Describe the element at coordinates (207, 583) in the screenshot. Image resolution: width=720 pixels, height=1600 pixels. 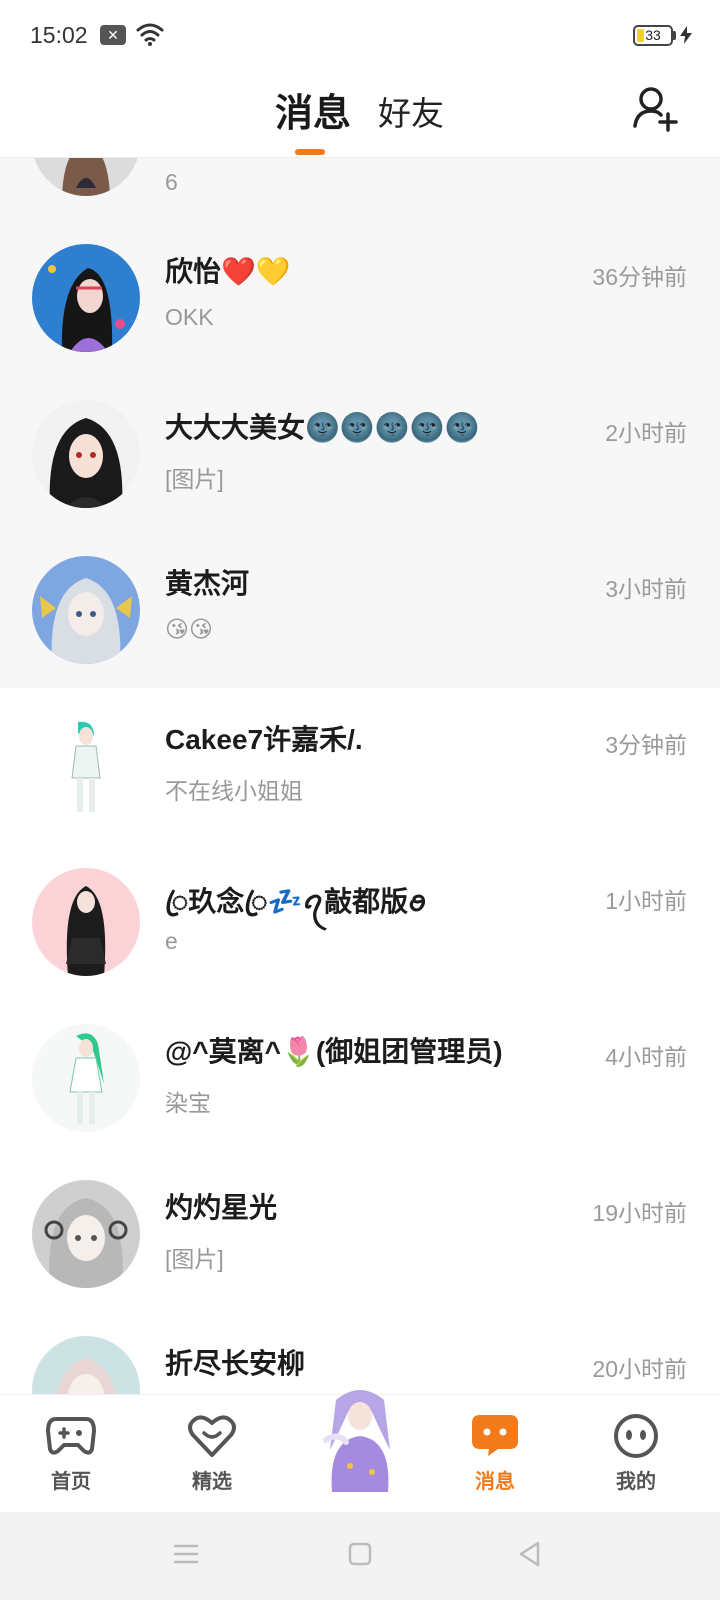
I see `contact-name: 黄杰河` at that location.